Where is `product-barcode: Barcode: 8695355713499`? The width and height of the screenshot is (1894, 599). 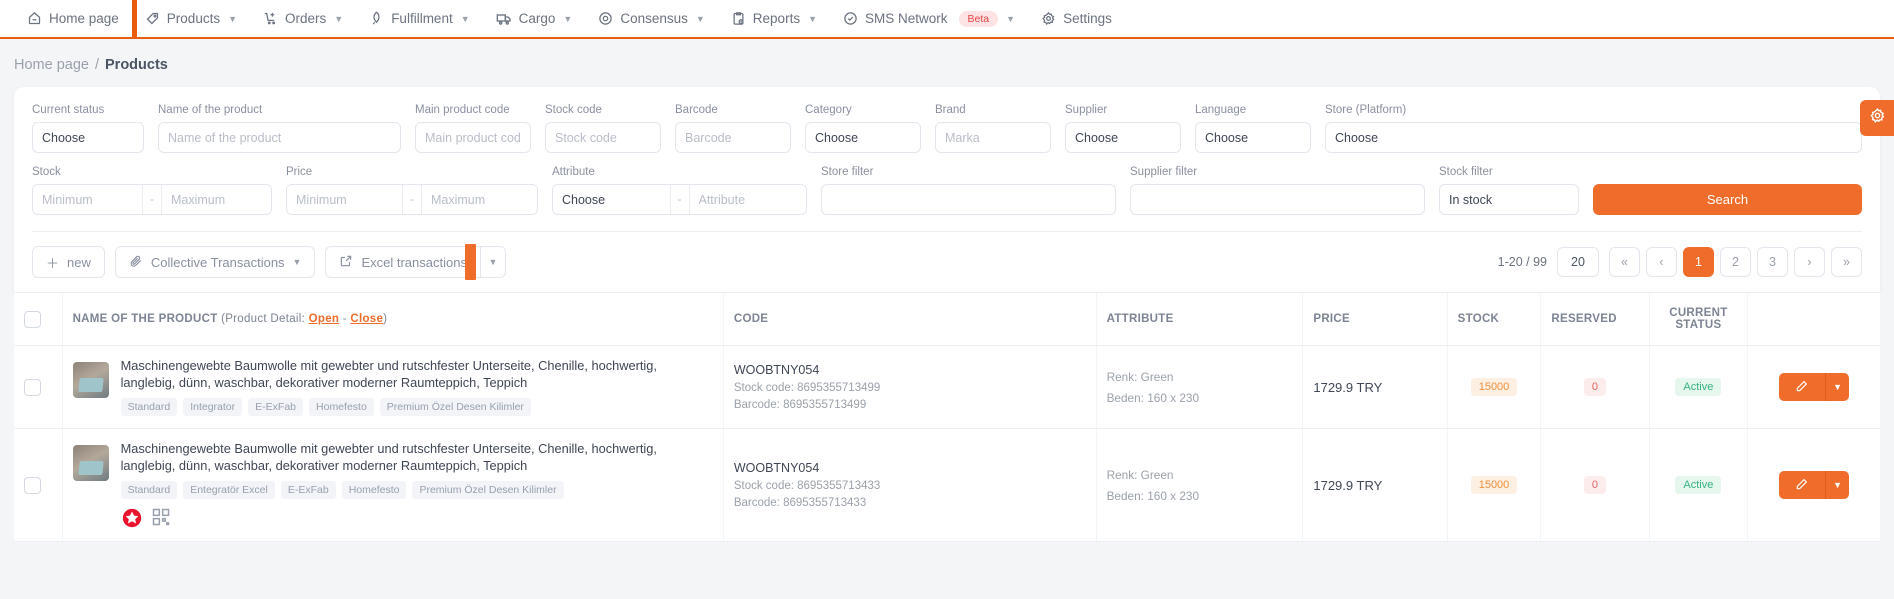
product-barcode: Barcode: 8695355713499 is located at coordinates (800, 405).